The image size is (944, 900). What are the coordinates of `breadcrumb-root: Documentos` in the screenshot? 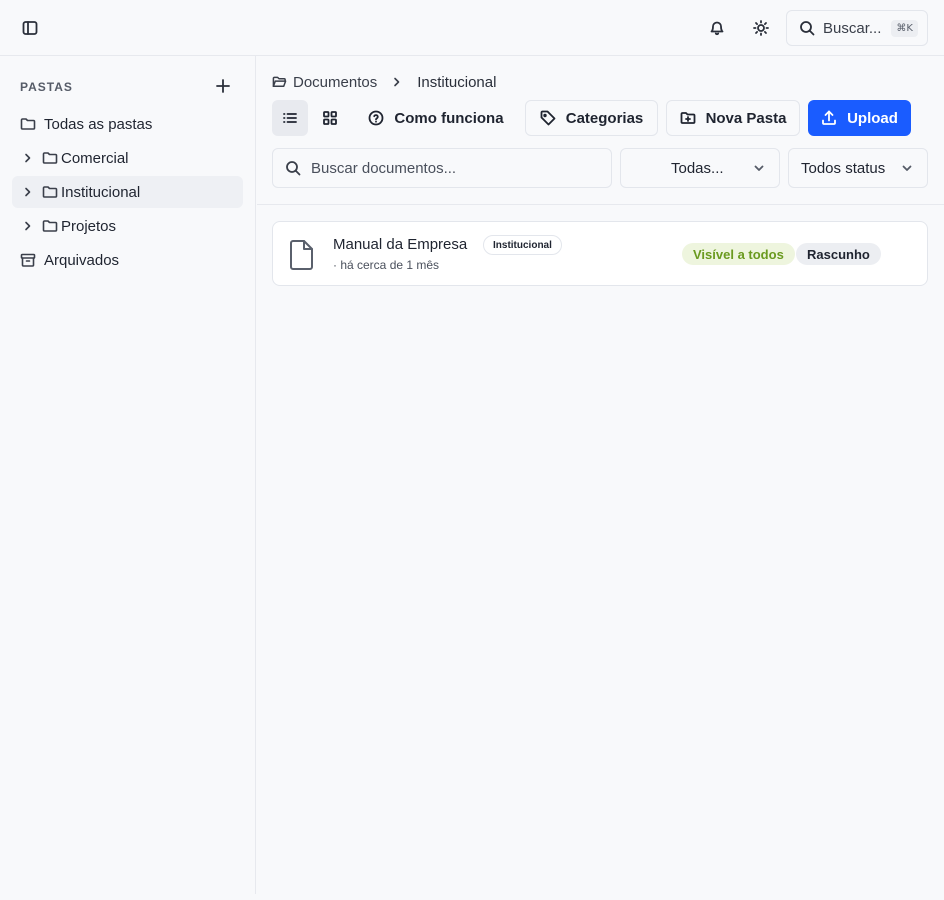 It's located at (335, 82).